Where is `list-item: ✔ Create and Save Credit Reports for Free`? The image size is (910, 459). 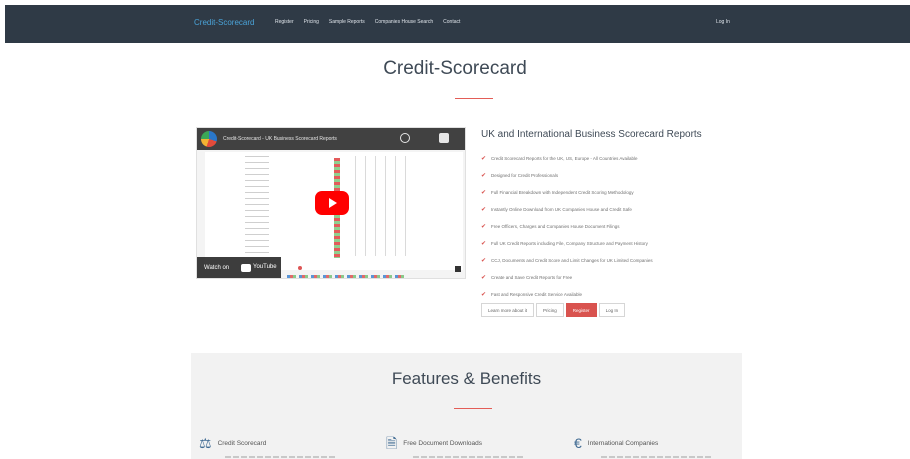 list-item: ✔ Create and Save Credit Reports for Free is located at coordinates (567, 277).